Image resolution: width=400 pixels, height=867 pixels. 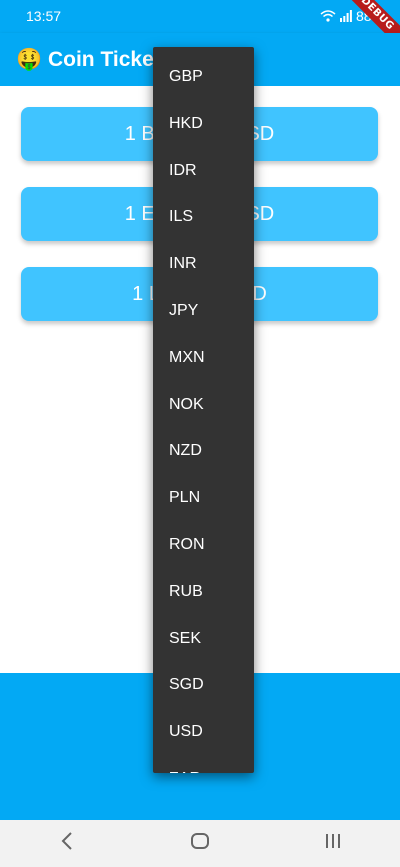 What do you see at coordinates (200, 26) in the screenshot?
I see `status-bar: 13:57 88% DEBUG` at bounding box center [200, 26].